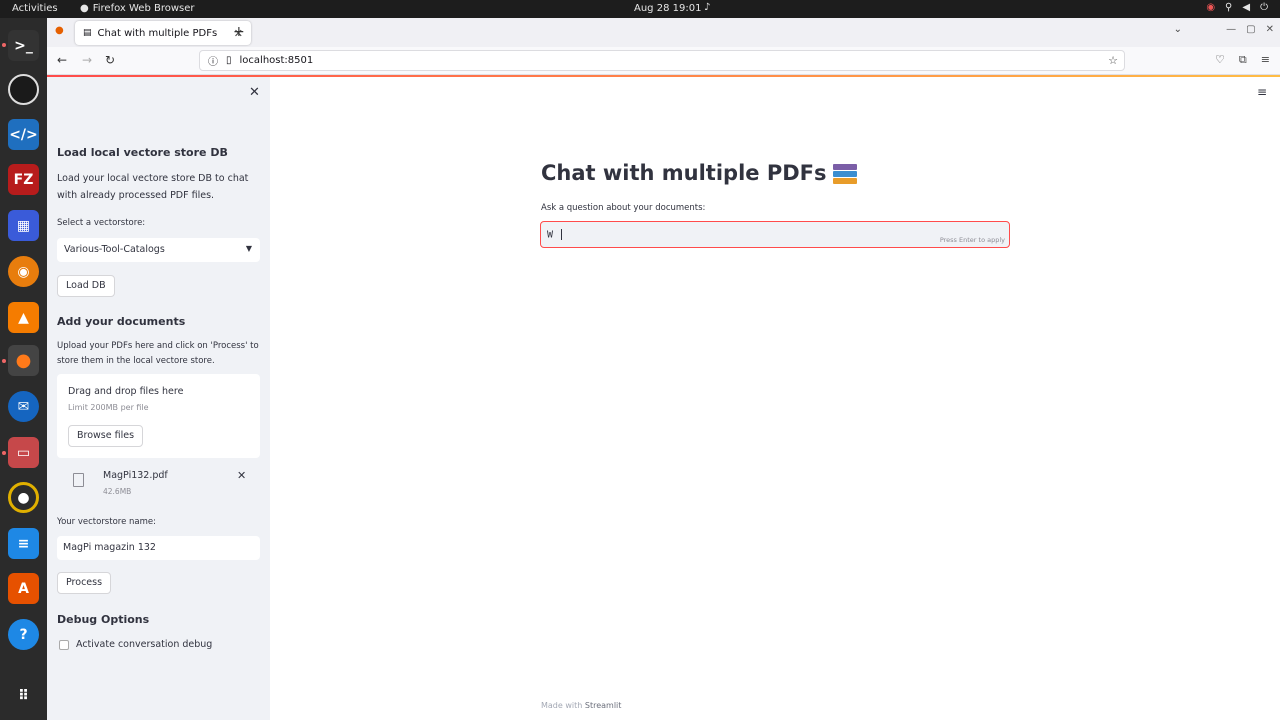  I want to click on clock: Aug 28 19:01, so click(667, 8).